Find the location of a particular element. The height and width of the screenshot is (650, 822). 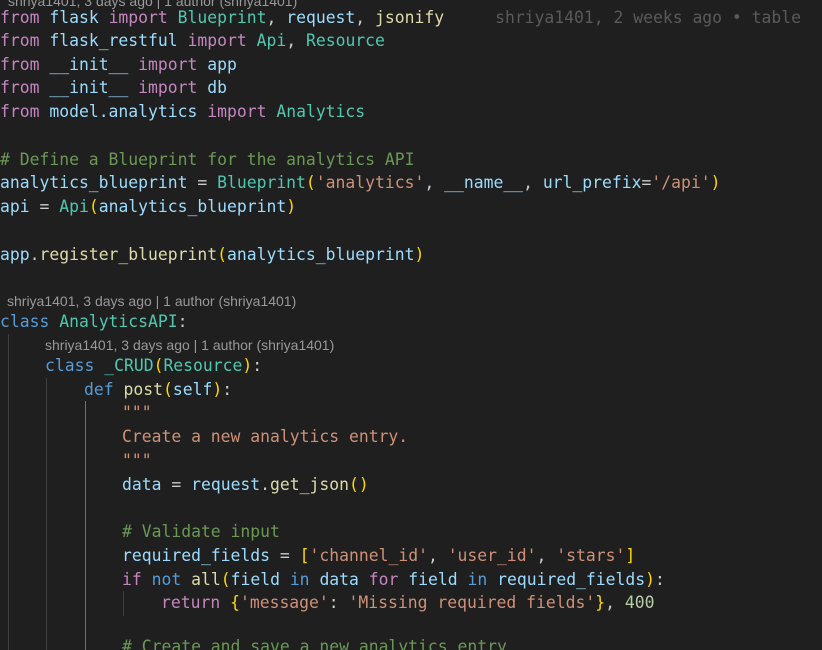

code-token: ] is located at coordinates (630, 555).